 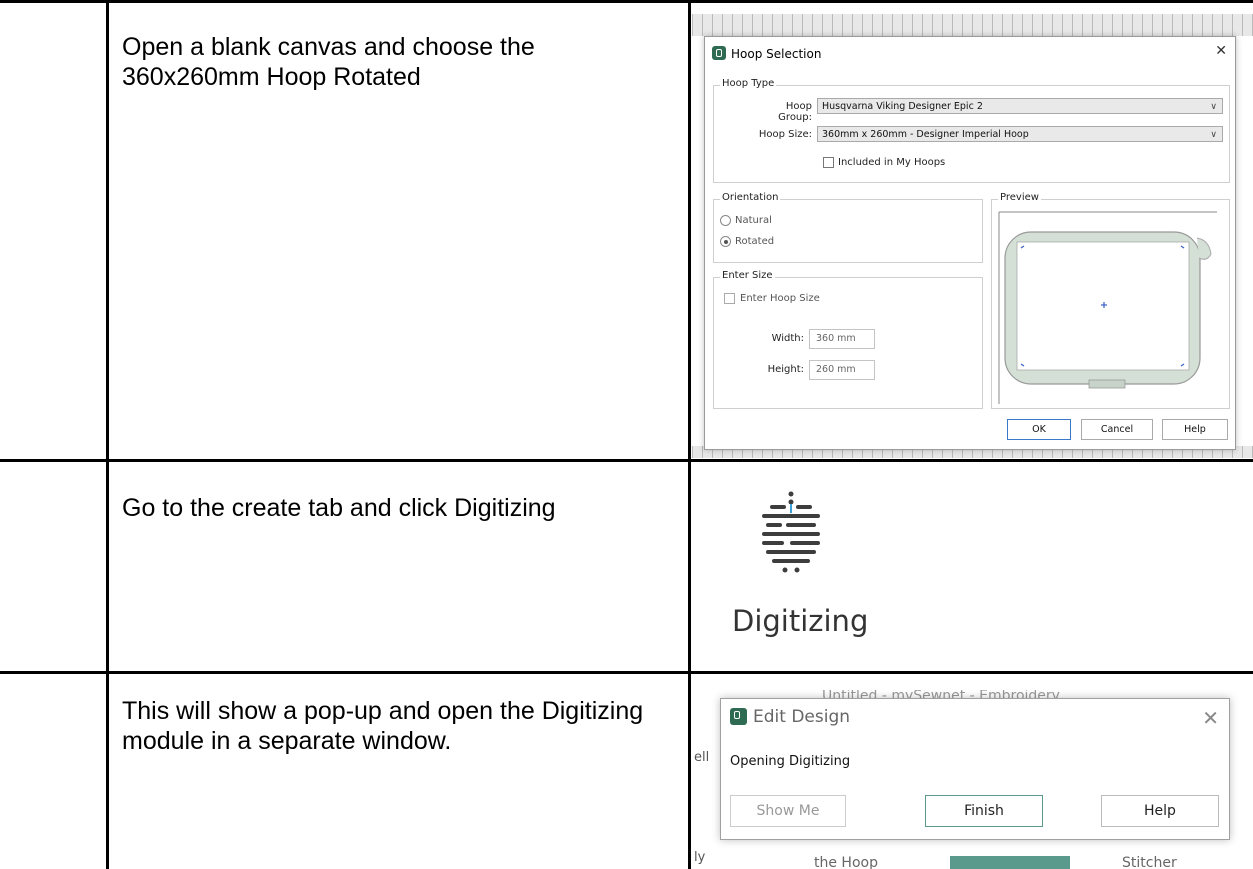 What do you see at coordinates (800, 621) in the screenshot?
I see `digitizing-label: Digitizing` at bounding box center [800, 621].